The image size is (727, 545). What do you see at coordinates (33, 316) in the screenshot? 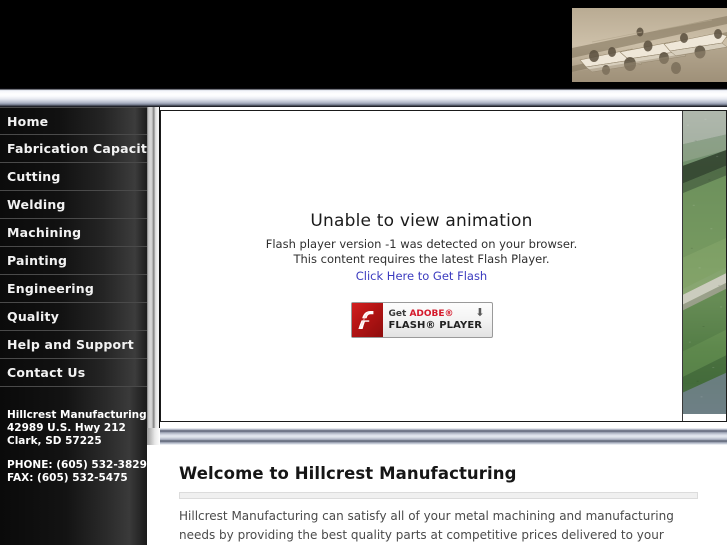
I see `sidebar-item-label: Quality` at bounding box center [33, 316].